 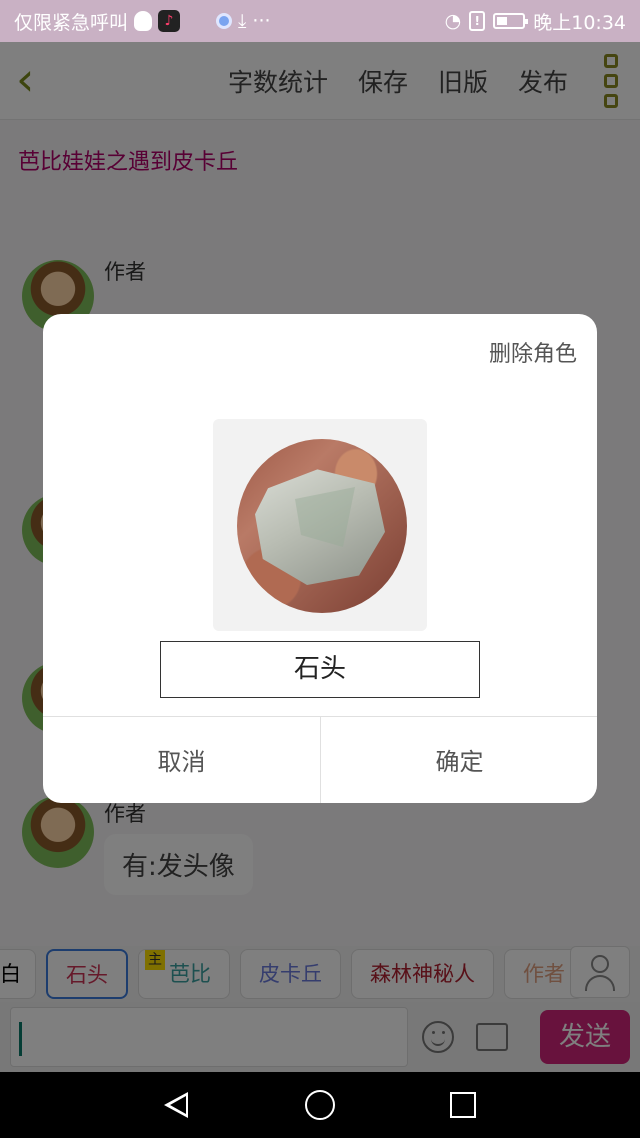 I want to click on wifi-icon: ◔, so click(x=453, y=21).